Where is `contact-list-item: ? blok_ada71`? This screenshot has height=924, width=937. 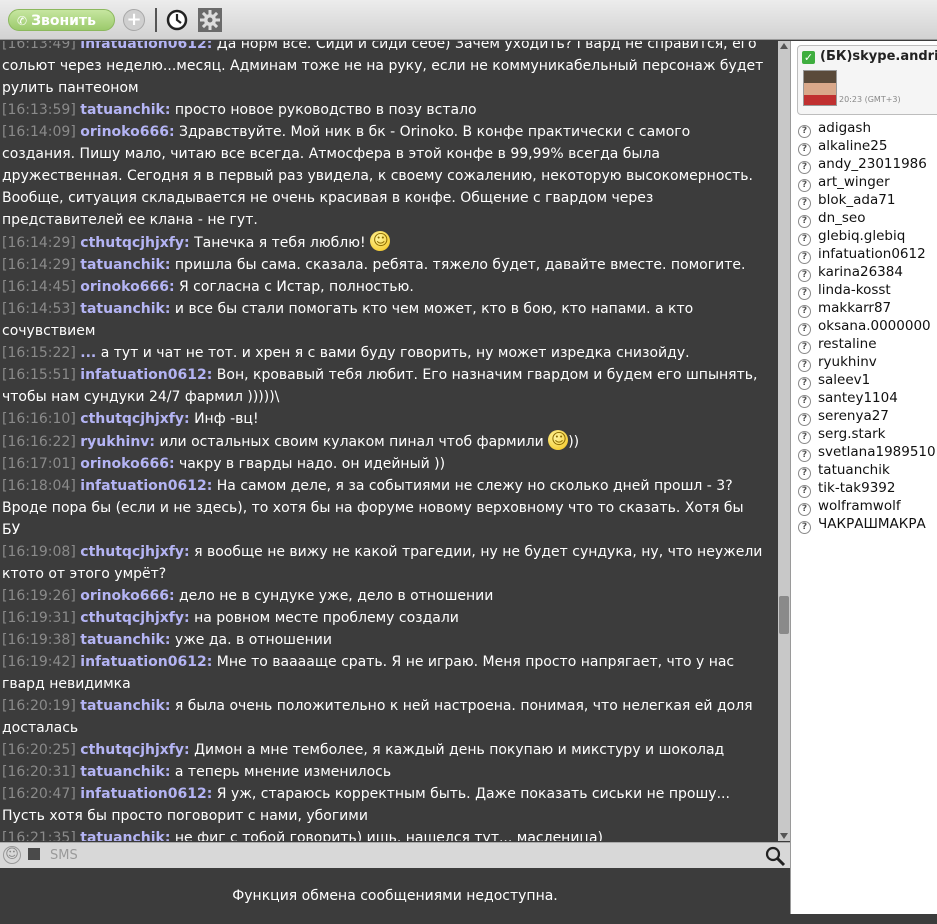 contact-list-item: ? blok_ada71 is located at coordinates (867, 200).